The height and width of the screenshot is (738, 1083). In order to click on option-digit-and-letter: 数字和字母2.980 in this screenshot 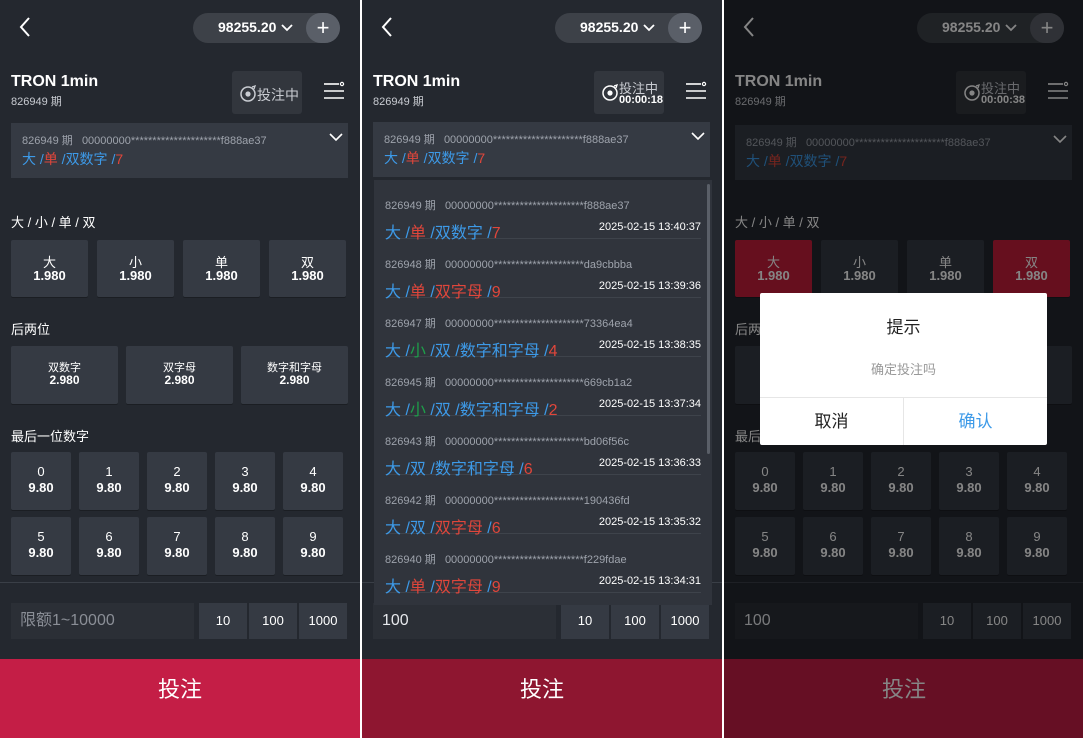, I will do `click(294, 375)`.